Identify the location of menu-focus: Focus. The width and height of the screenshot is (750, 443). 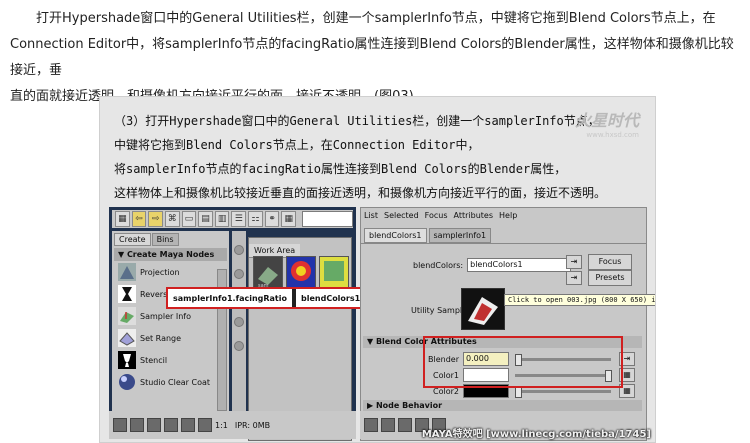
(436, 215).